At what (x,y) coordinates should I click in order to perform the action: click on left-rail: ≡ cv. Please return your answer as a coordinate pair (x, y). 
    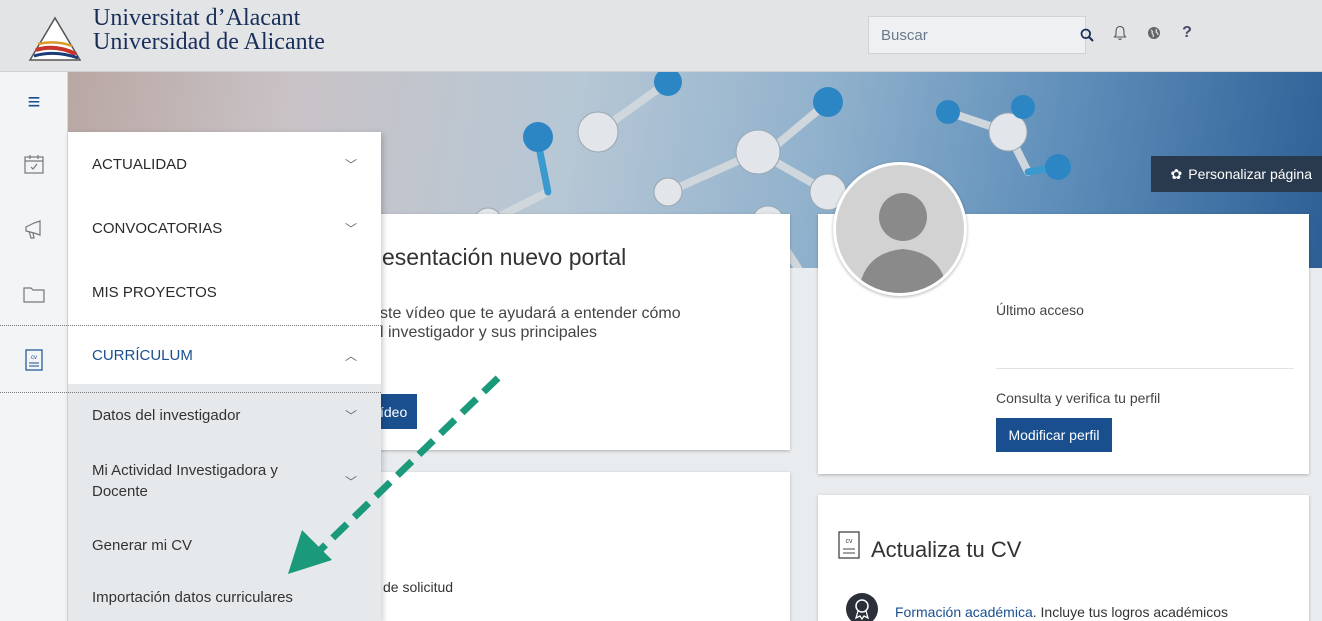
    Looking at the image, I should click on (34, 346).